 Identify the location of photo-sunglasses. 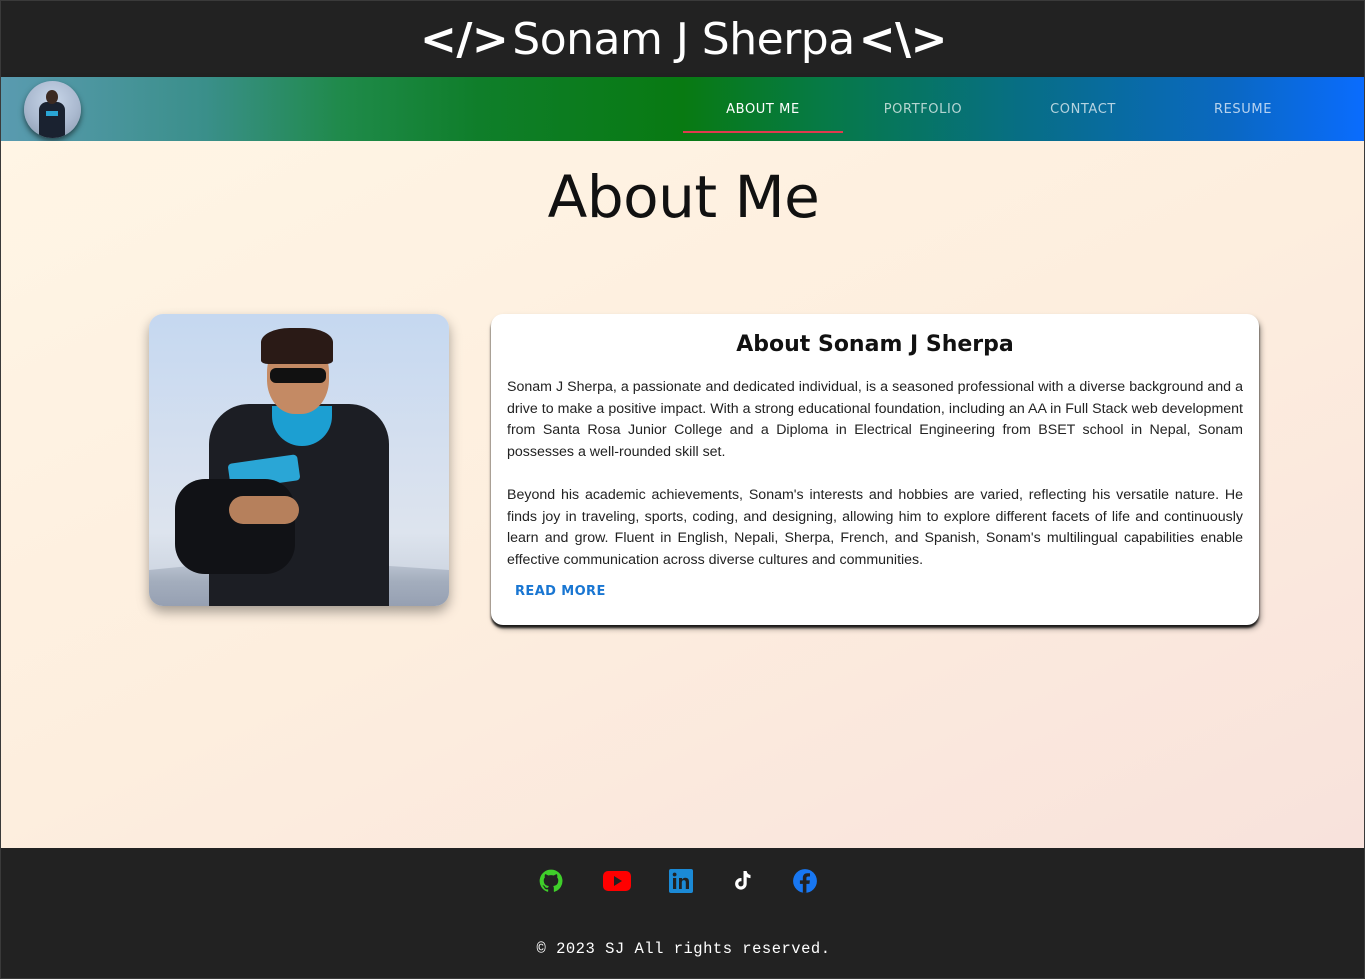
(298, 375).